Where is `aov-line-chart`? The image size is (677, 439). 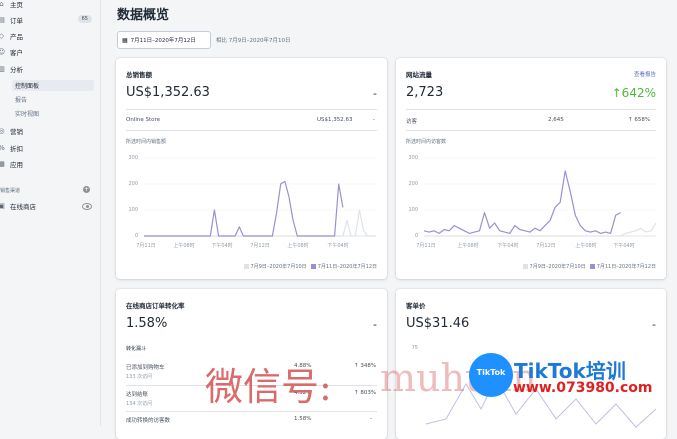 aov-line-chart is located at coordinates (541, 402).